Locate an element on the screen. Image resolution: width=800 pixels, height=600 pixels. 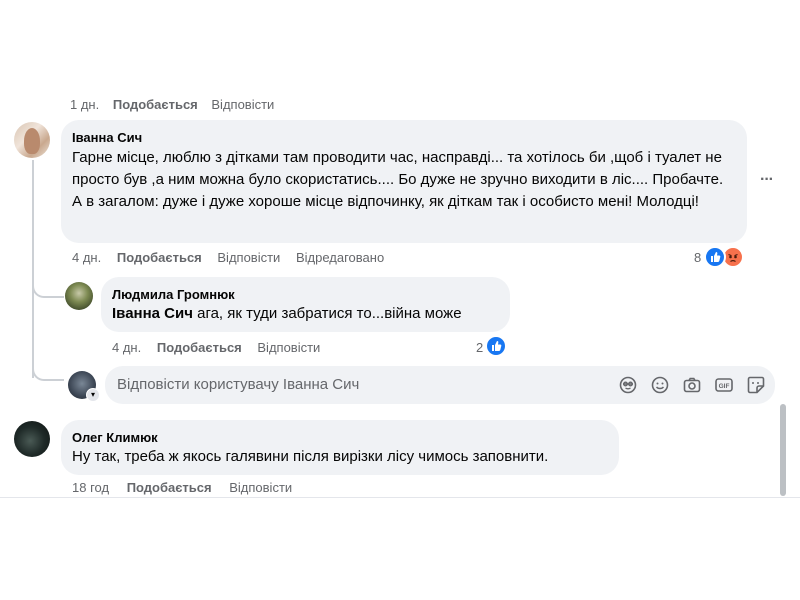
reply-author: Людмила Громнюк is located at coordinates (173, 294).